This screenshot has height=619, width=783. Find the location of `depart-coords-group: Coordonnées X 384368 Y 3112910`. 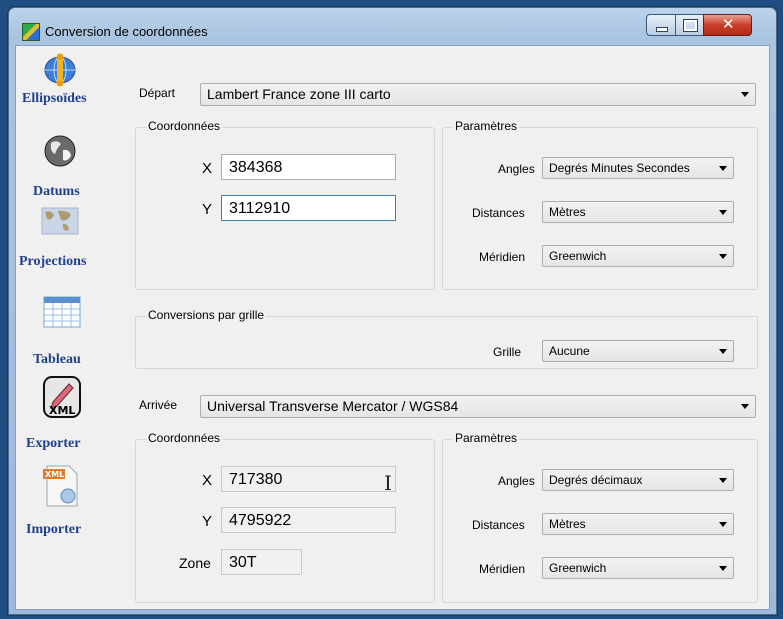

depart-coords-group: Coordonnées X 384368 Y 3112910 is located at coordinates (285, 204).